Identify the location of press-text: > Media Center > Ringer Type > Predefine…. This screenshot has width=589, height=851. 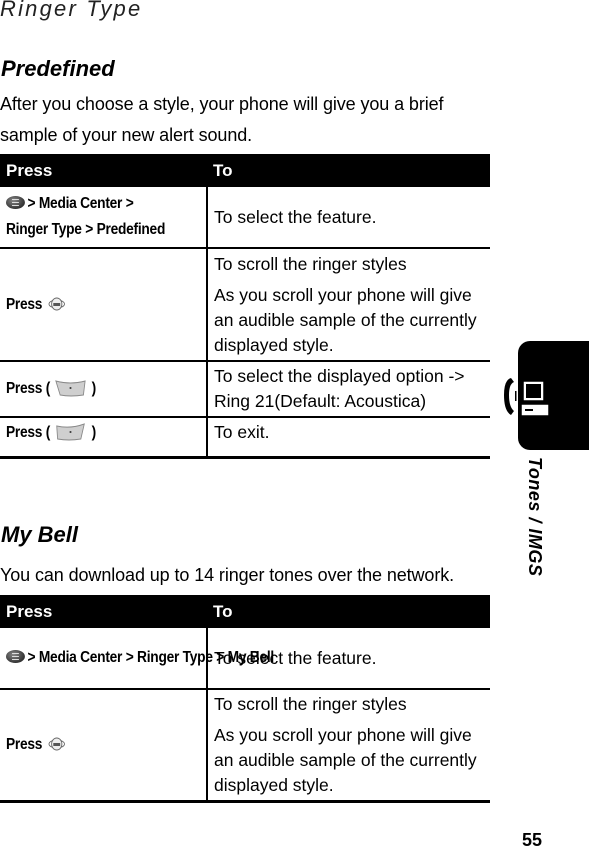
(86, 216).